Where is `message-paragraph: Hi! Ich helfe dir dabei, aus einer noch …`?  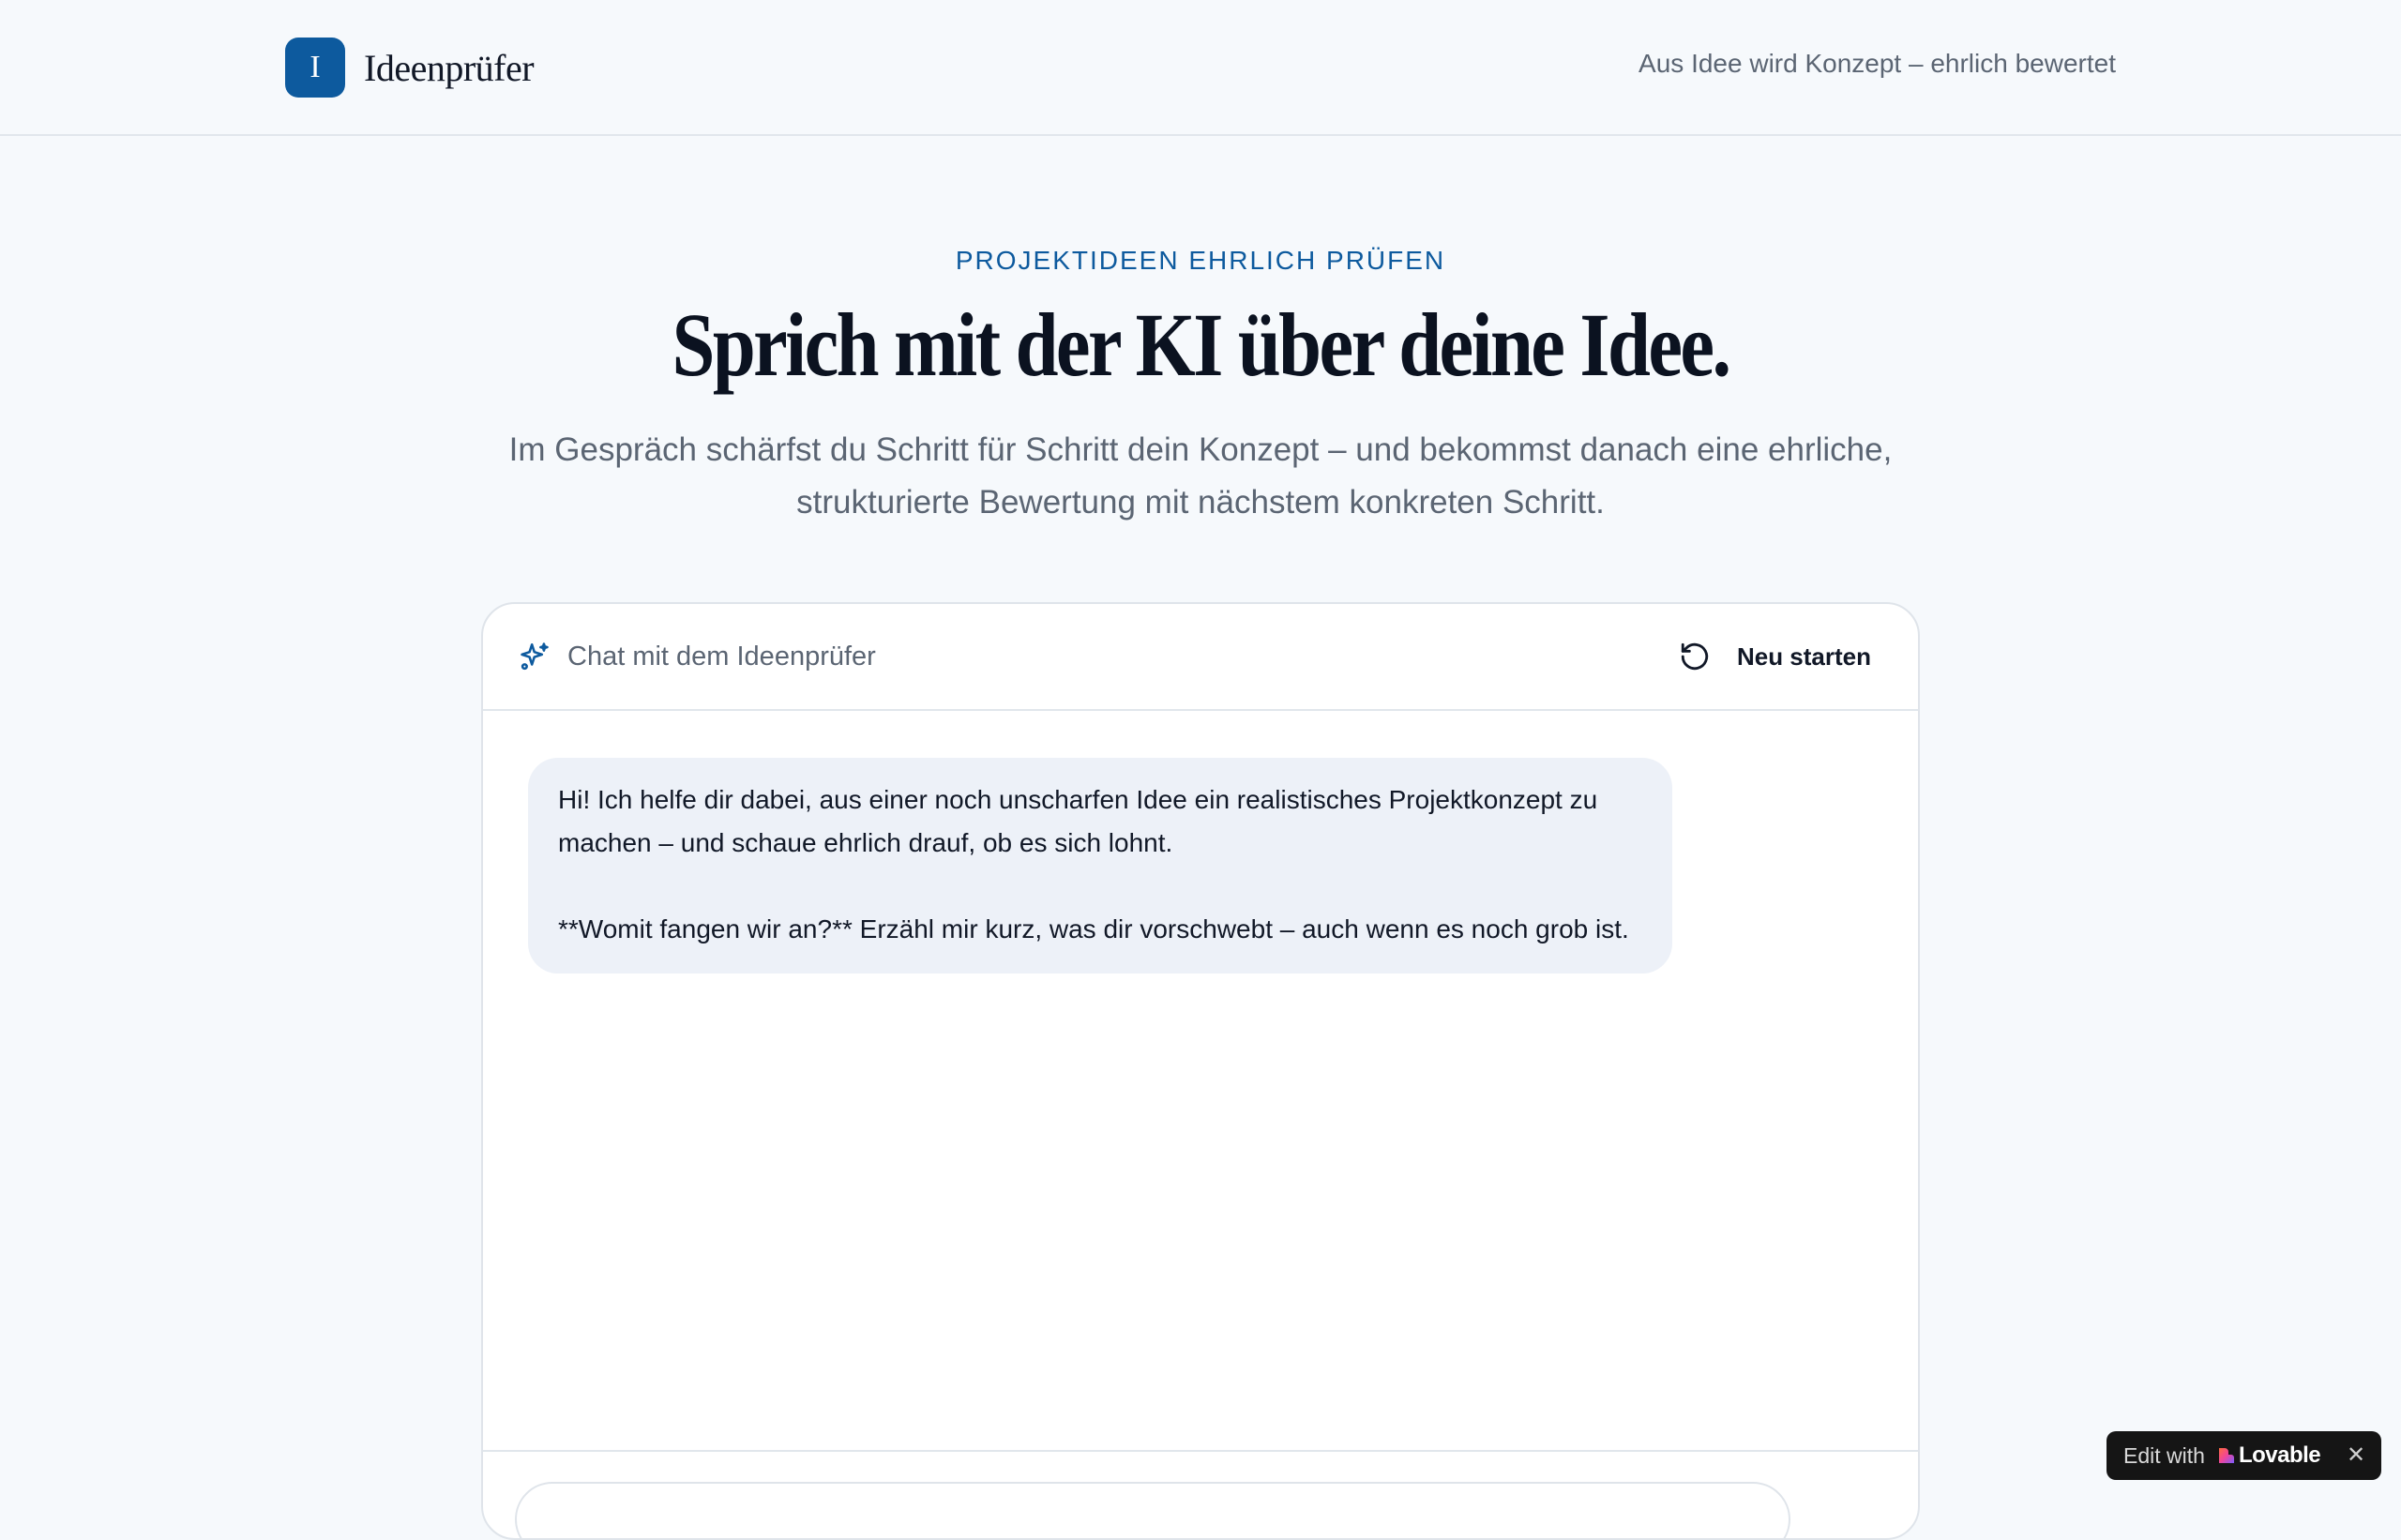 message-paragraph: Hi! Ich helfe dir dabei, aus einer noch … is located at coordinates (1078, 821).